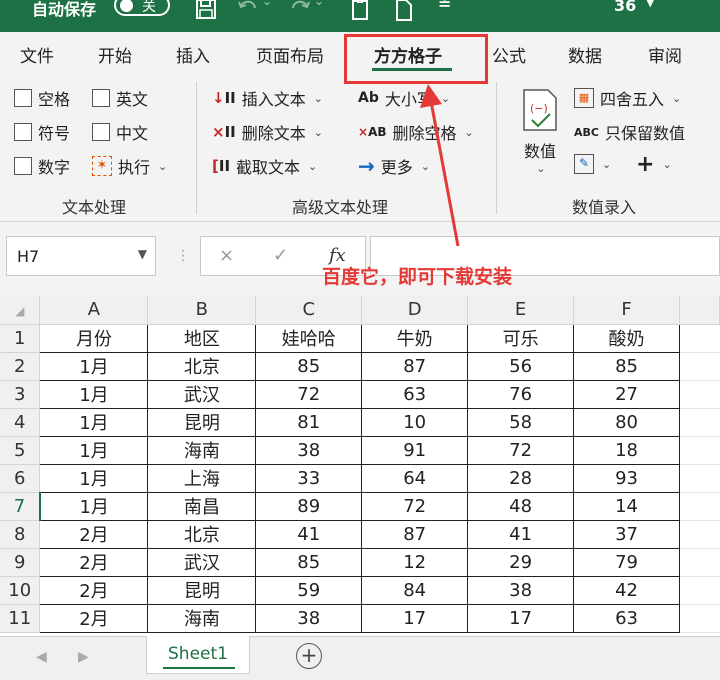 This screenshot has width=720, height=680. I want to click on row-header: 10, so click(20, 590).